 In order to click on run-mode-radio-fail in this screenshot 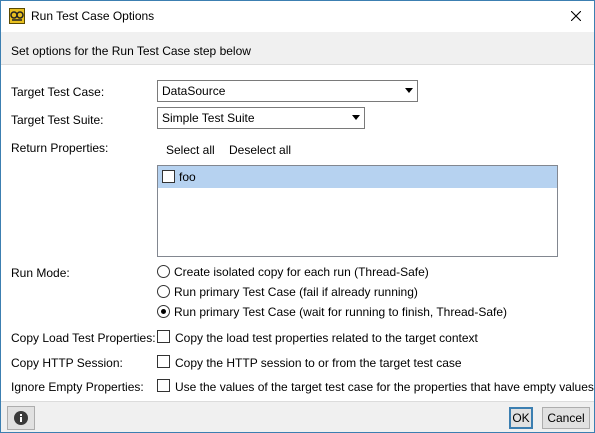, I will do `click(163, 291)`.